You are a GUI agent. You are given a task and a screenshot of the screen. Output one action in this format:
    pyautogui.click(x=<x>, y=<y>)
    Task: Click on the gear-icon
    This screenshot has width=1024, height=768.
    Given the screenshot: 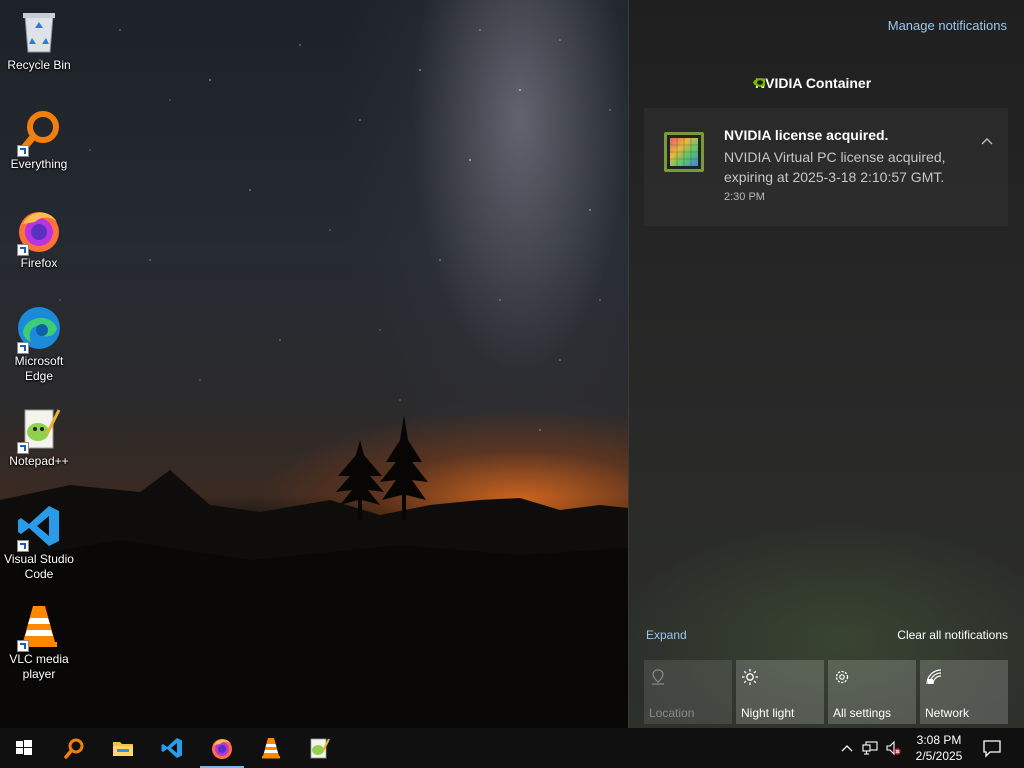 What is the action you would take?
    pyautogui.click(x=842, y=677)
    